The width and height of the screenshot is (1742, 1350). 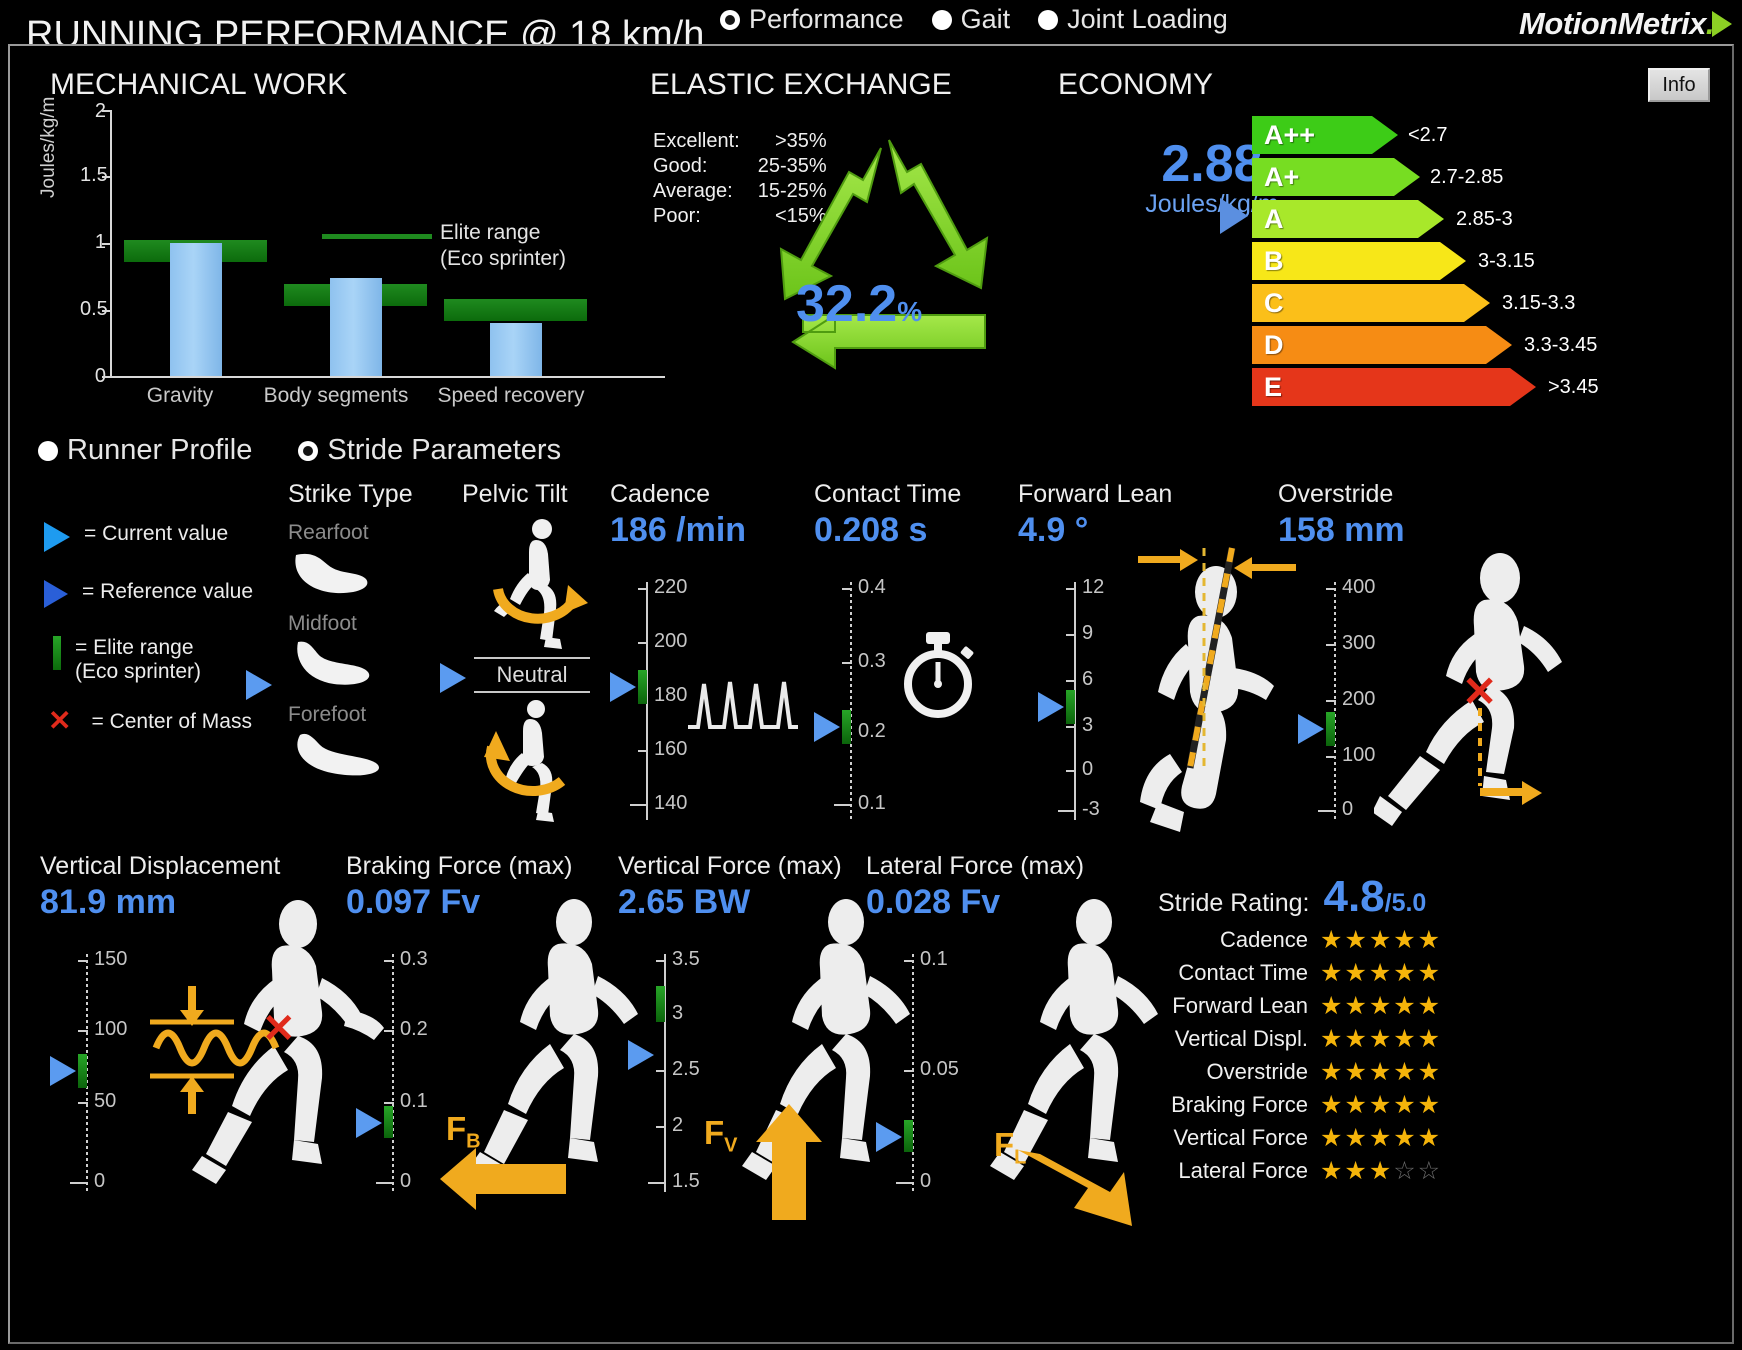 I want to click on rating-label: Braking Force, so click(x=1240, y=1104).